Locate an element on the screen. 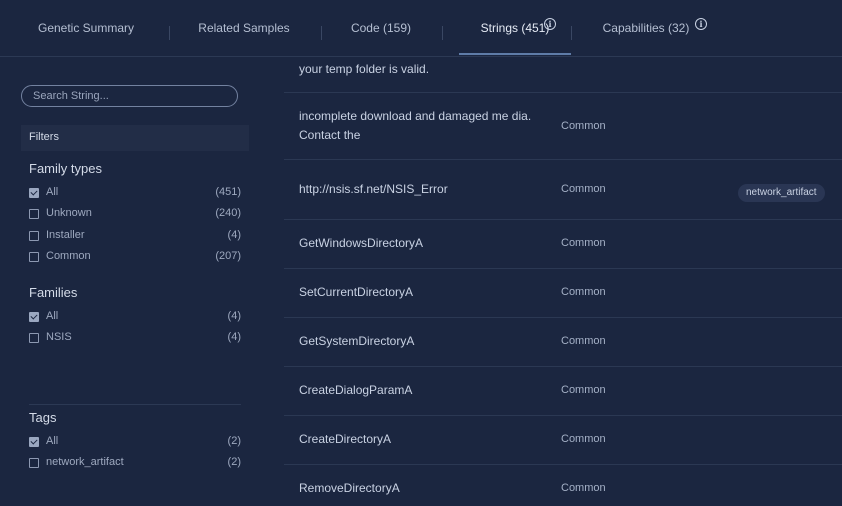 The width and height of the screenshot is (842, 506). list-item: GetSystemDirectoryA Common is located at coordinates (563, 342).